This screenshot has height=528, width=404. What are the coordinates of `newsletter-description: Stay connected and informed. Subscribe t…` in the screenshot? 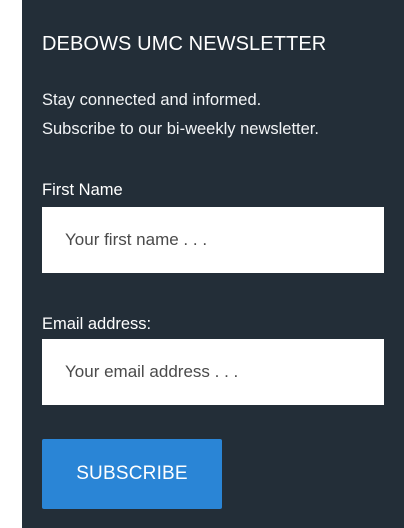 It's located at (180, 115).